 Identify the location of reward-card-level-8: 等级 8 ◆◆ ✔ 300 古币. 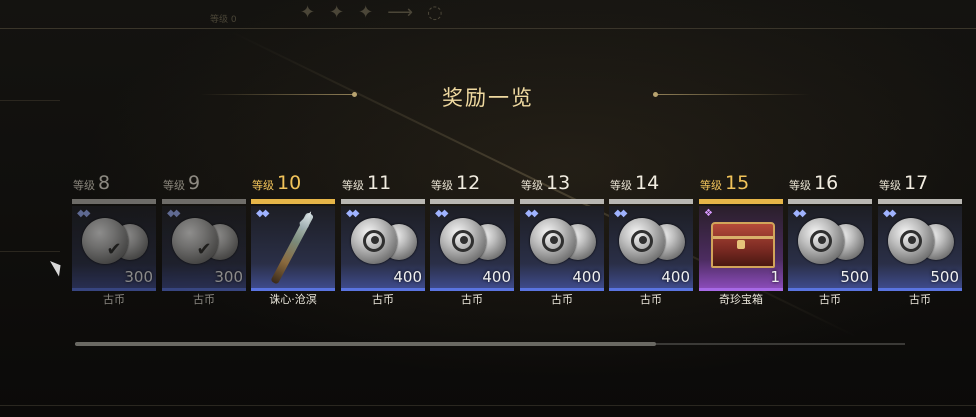
(114, 240).